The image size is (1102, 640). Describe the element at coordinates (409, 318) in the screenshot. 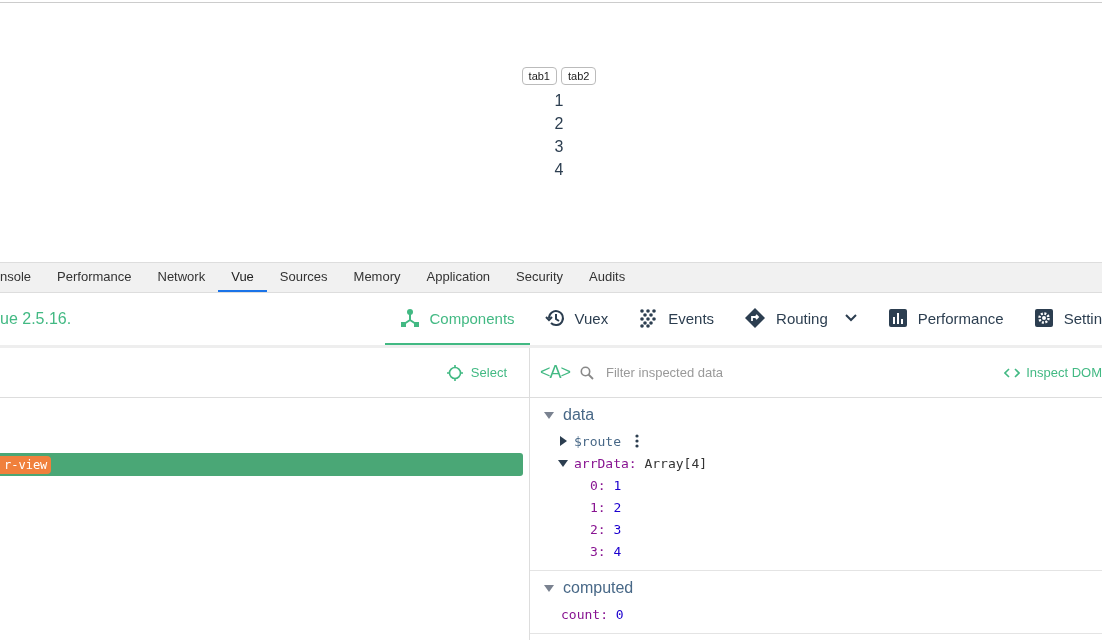

I see `component-tree-icon` at that location.